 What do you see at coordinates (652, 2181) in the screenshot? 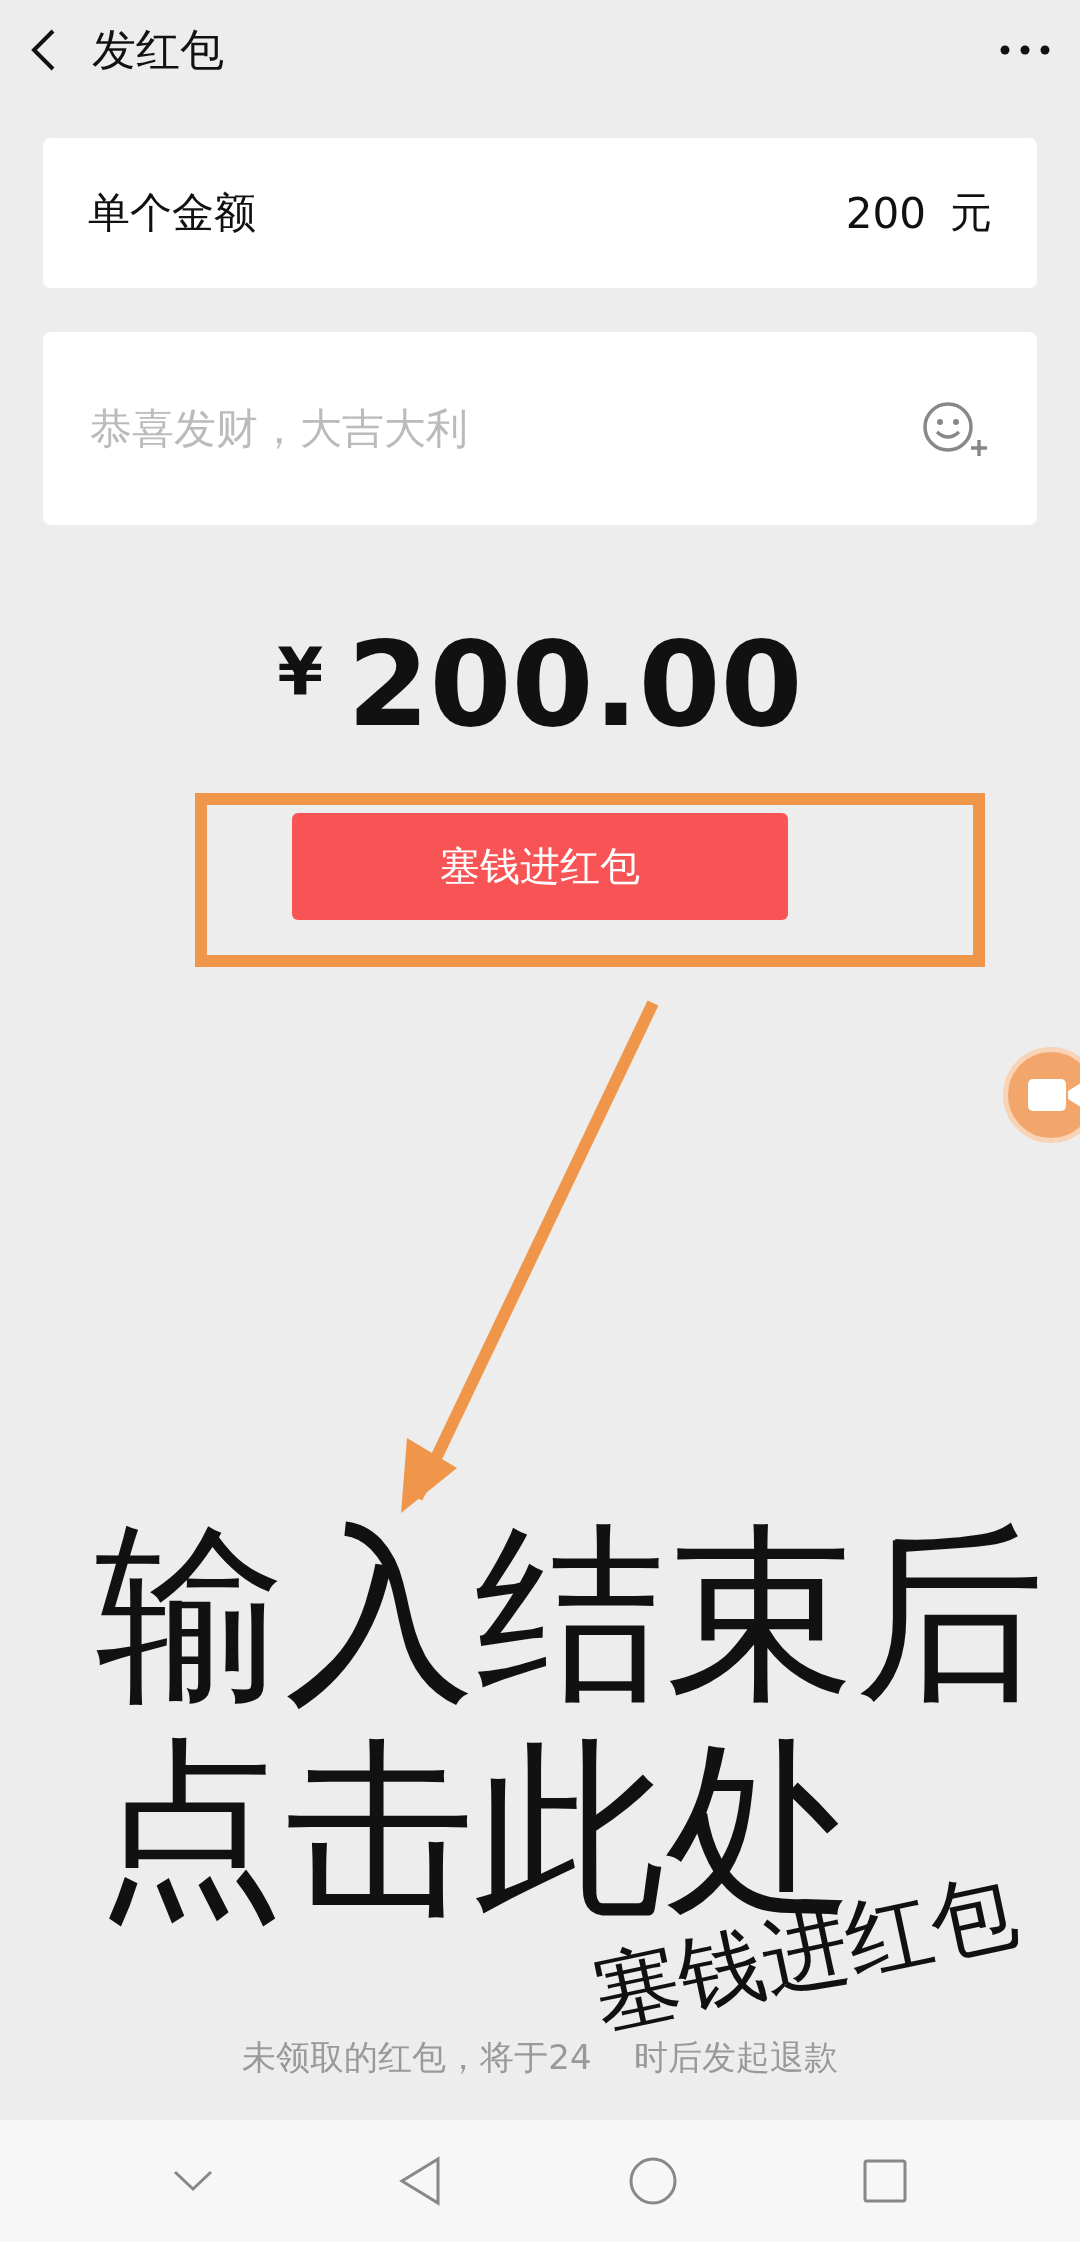
I see `home-icon` at bounding box center [652, 2181].